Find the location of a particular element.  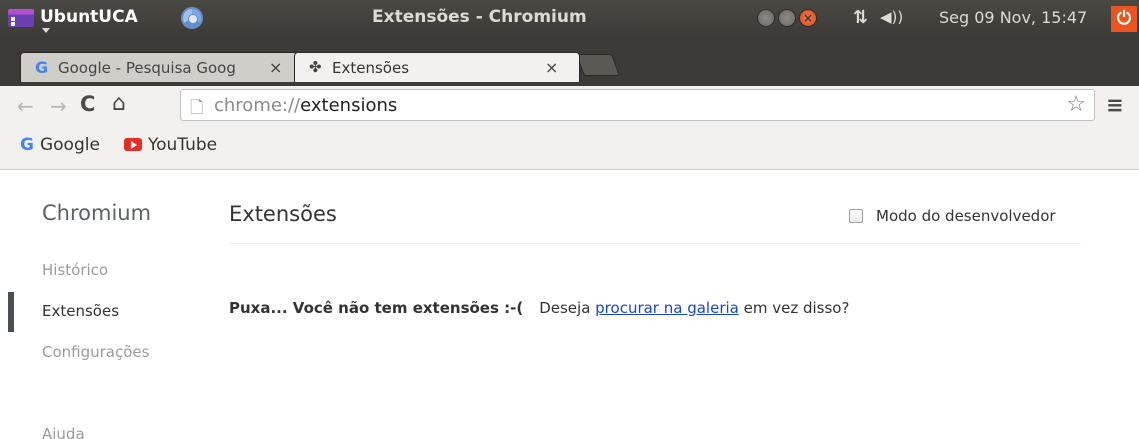

bookmark-label: Google is located at coordinates (69, 145).